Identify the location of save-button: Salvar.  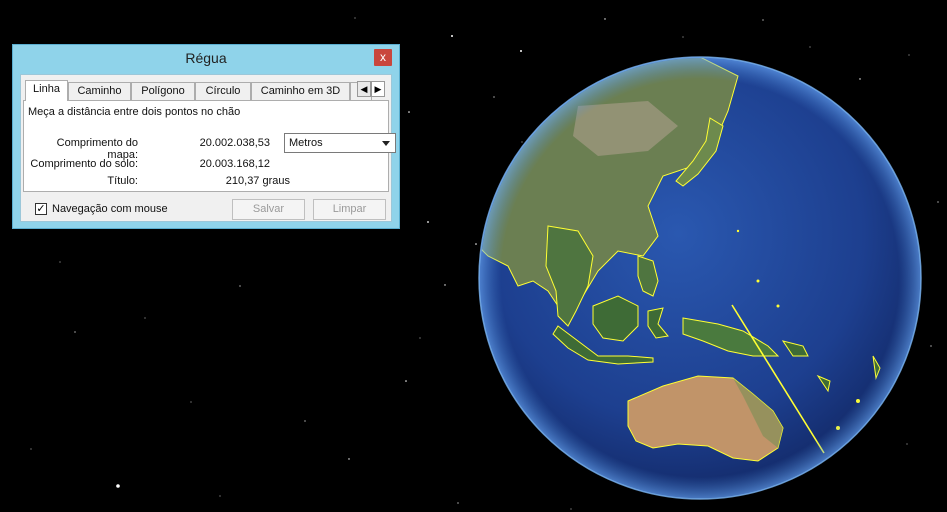
(268, 209).